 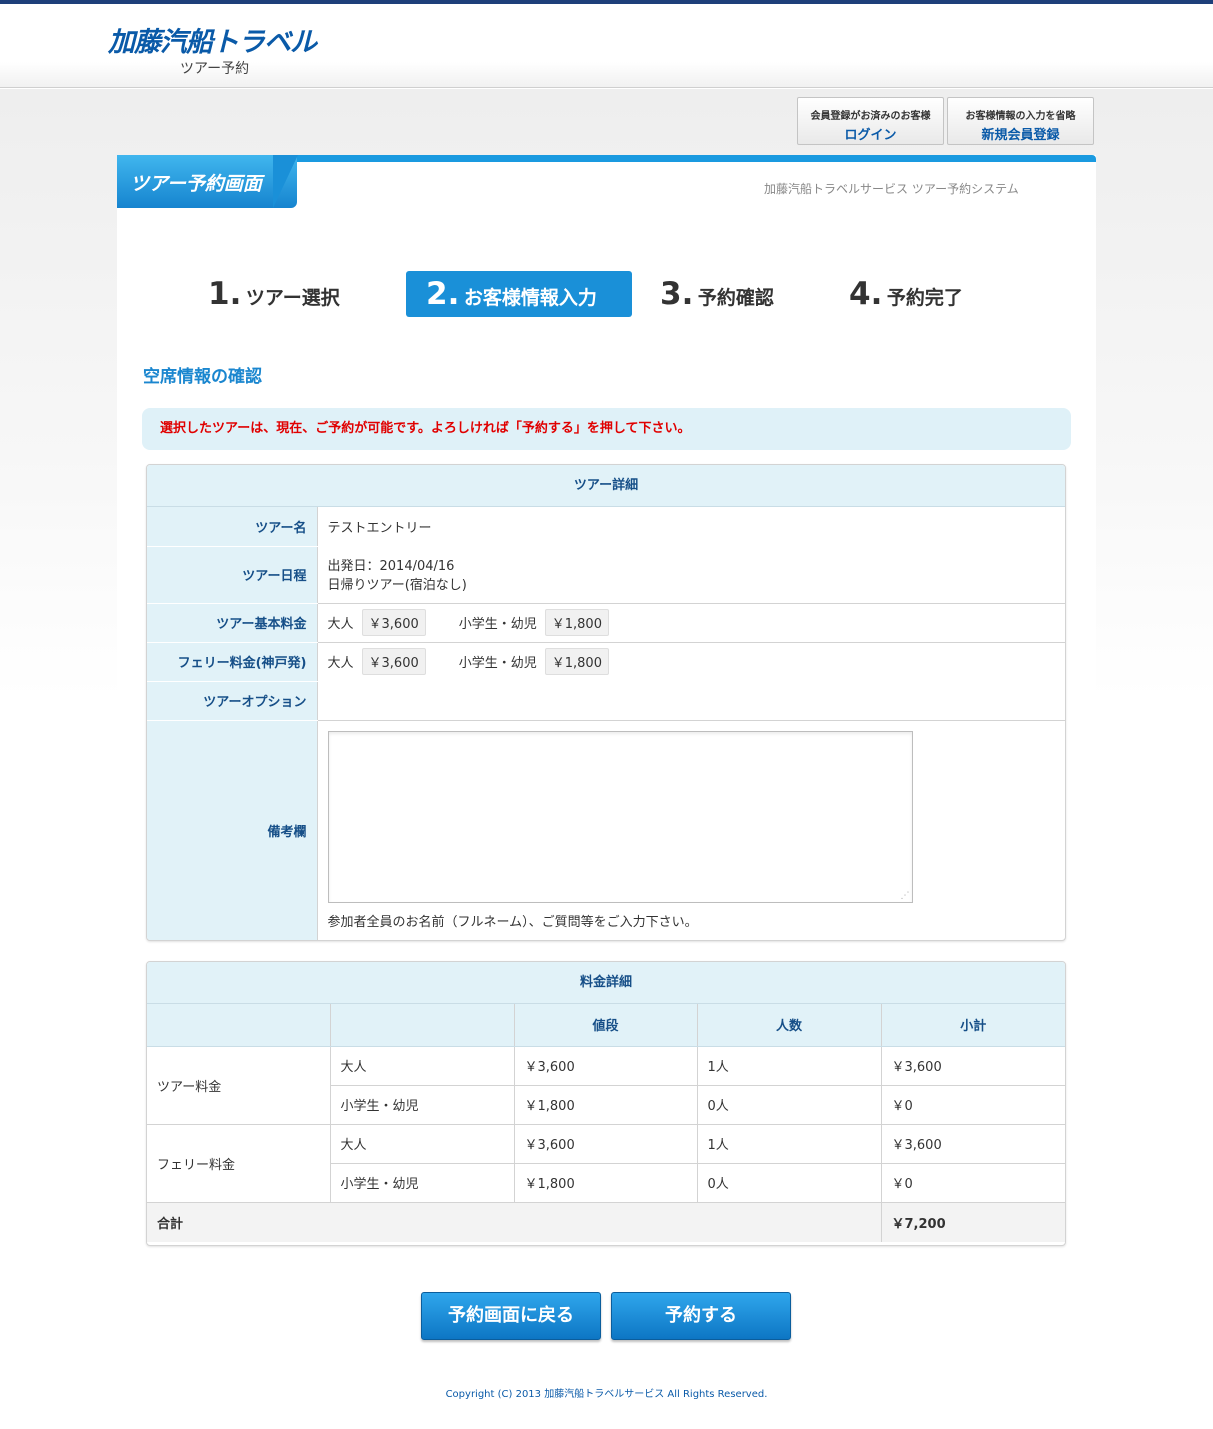 What do you see at coordinates (691, 661) in the screenshot?
I see `ferry-fee-value: 大人 ￥3,600 小学生・幼児 ￥1,800` at bounding box center [691, 661].